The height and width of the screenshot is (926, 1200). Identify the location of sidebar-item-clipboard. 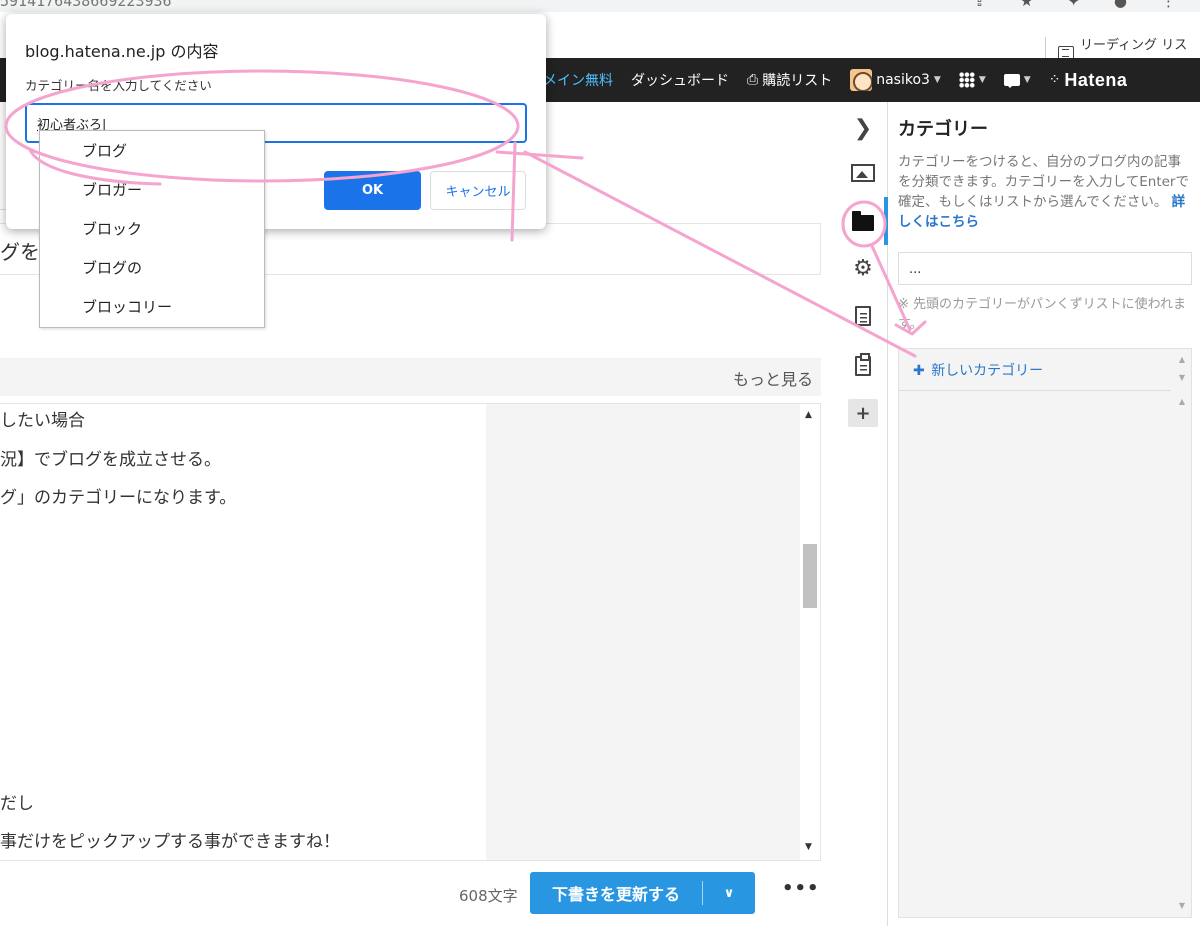
(863, 366).